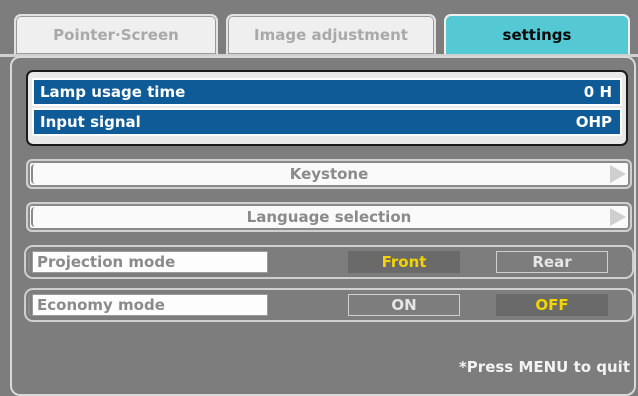  Describe the element at coordinates (552, 305) in the screenshot. I see `economy-off-option: OFF` at that location.